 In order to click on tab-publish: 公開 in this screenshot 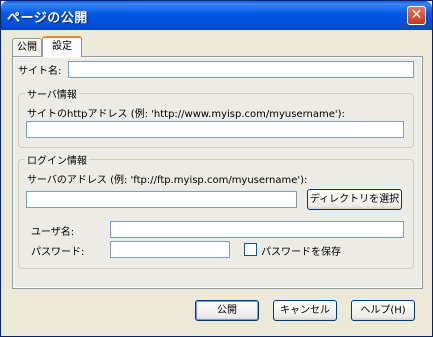, I will do `click(27, 47)`.